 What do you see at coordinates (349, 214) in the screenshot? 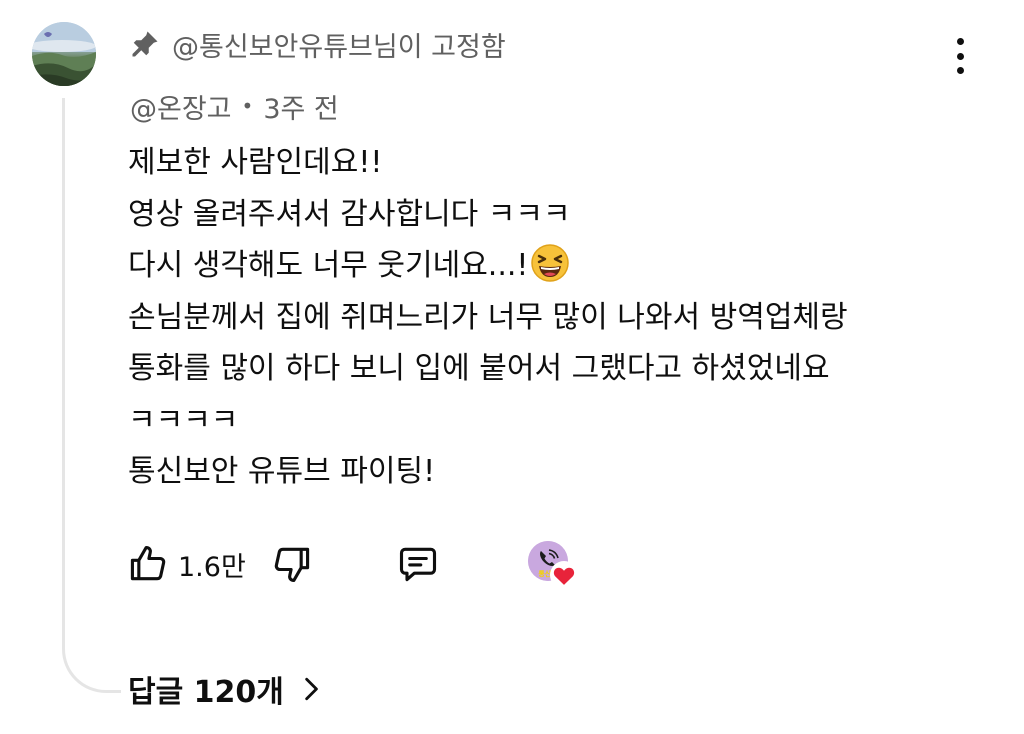
I see `comment-line: 영상 올려주셔서 감사합니다 ㅋㅋㅋ` at bounding box center [349, 214].